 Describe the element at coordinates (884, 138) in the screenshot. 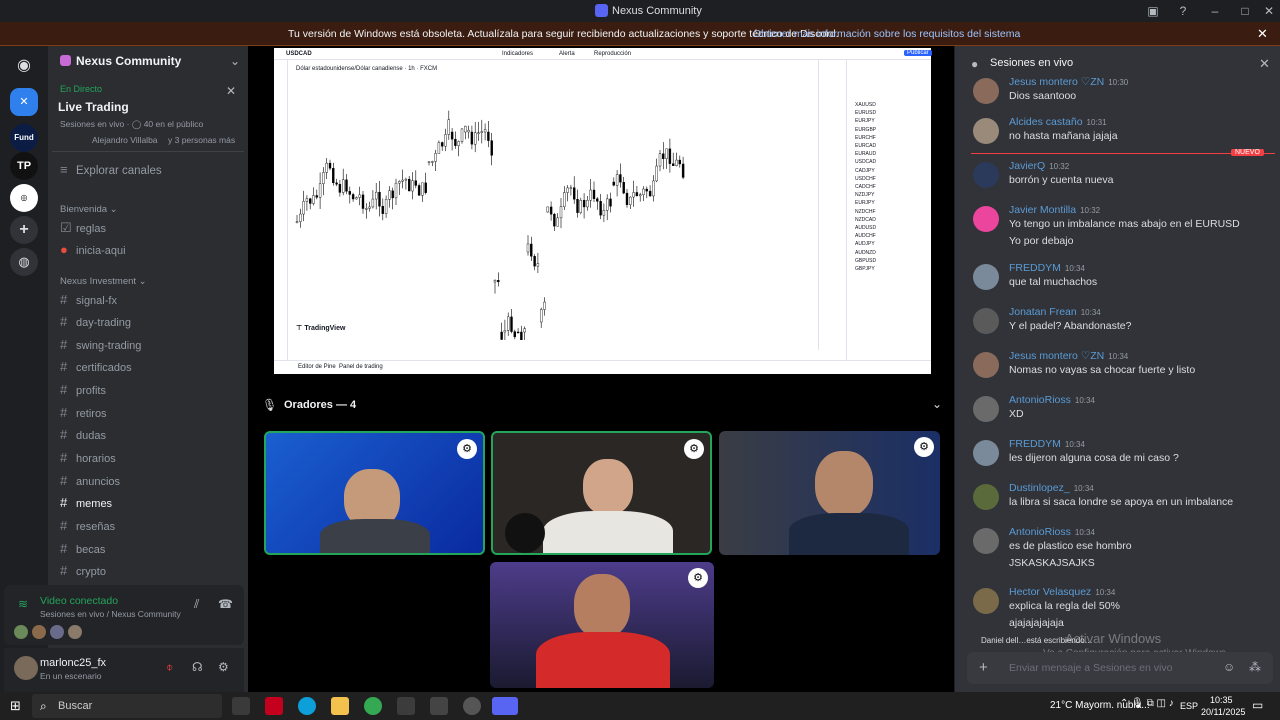

I see `watchlist-symbol: EURCHF` at that location.